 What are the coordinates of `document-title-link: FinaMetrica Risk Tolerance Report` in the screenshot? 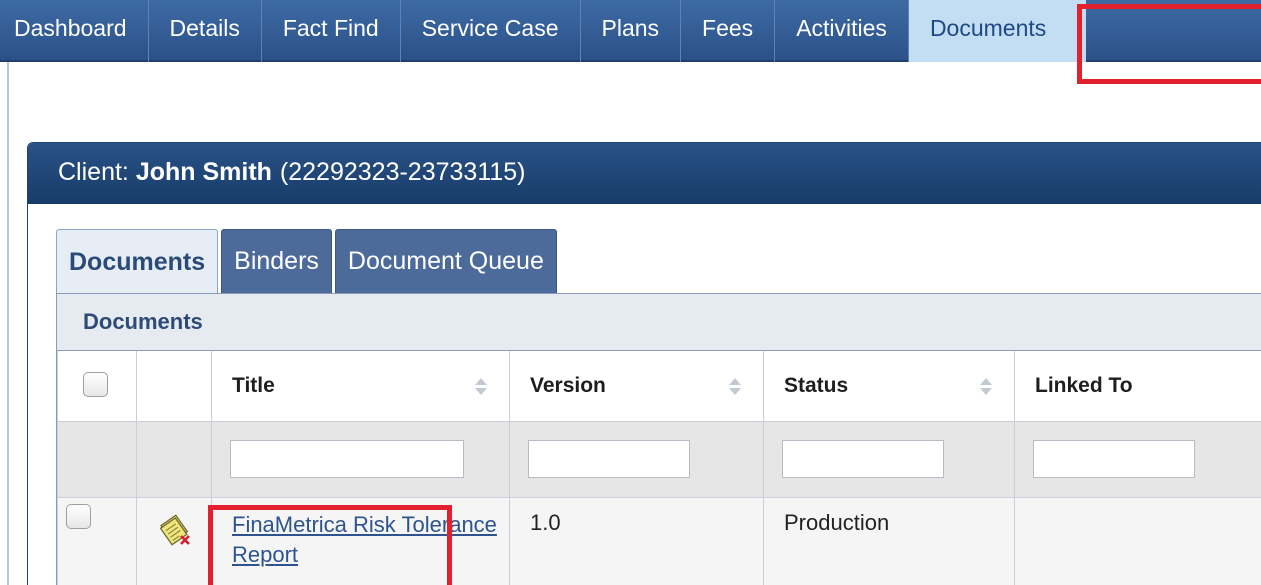 It's located at (364, 539).